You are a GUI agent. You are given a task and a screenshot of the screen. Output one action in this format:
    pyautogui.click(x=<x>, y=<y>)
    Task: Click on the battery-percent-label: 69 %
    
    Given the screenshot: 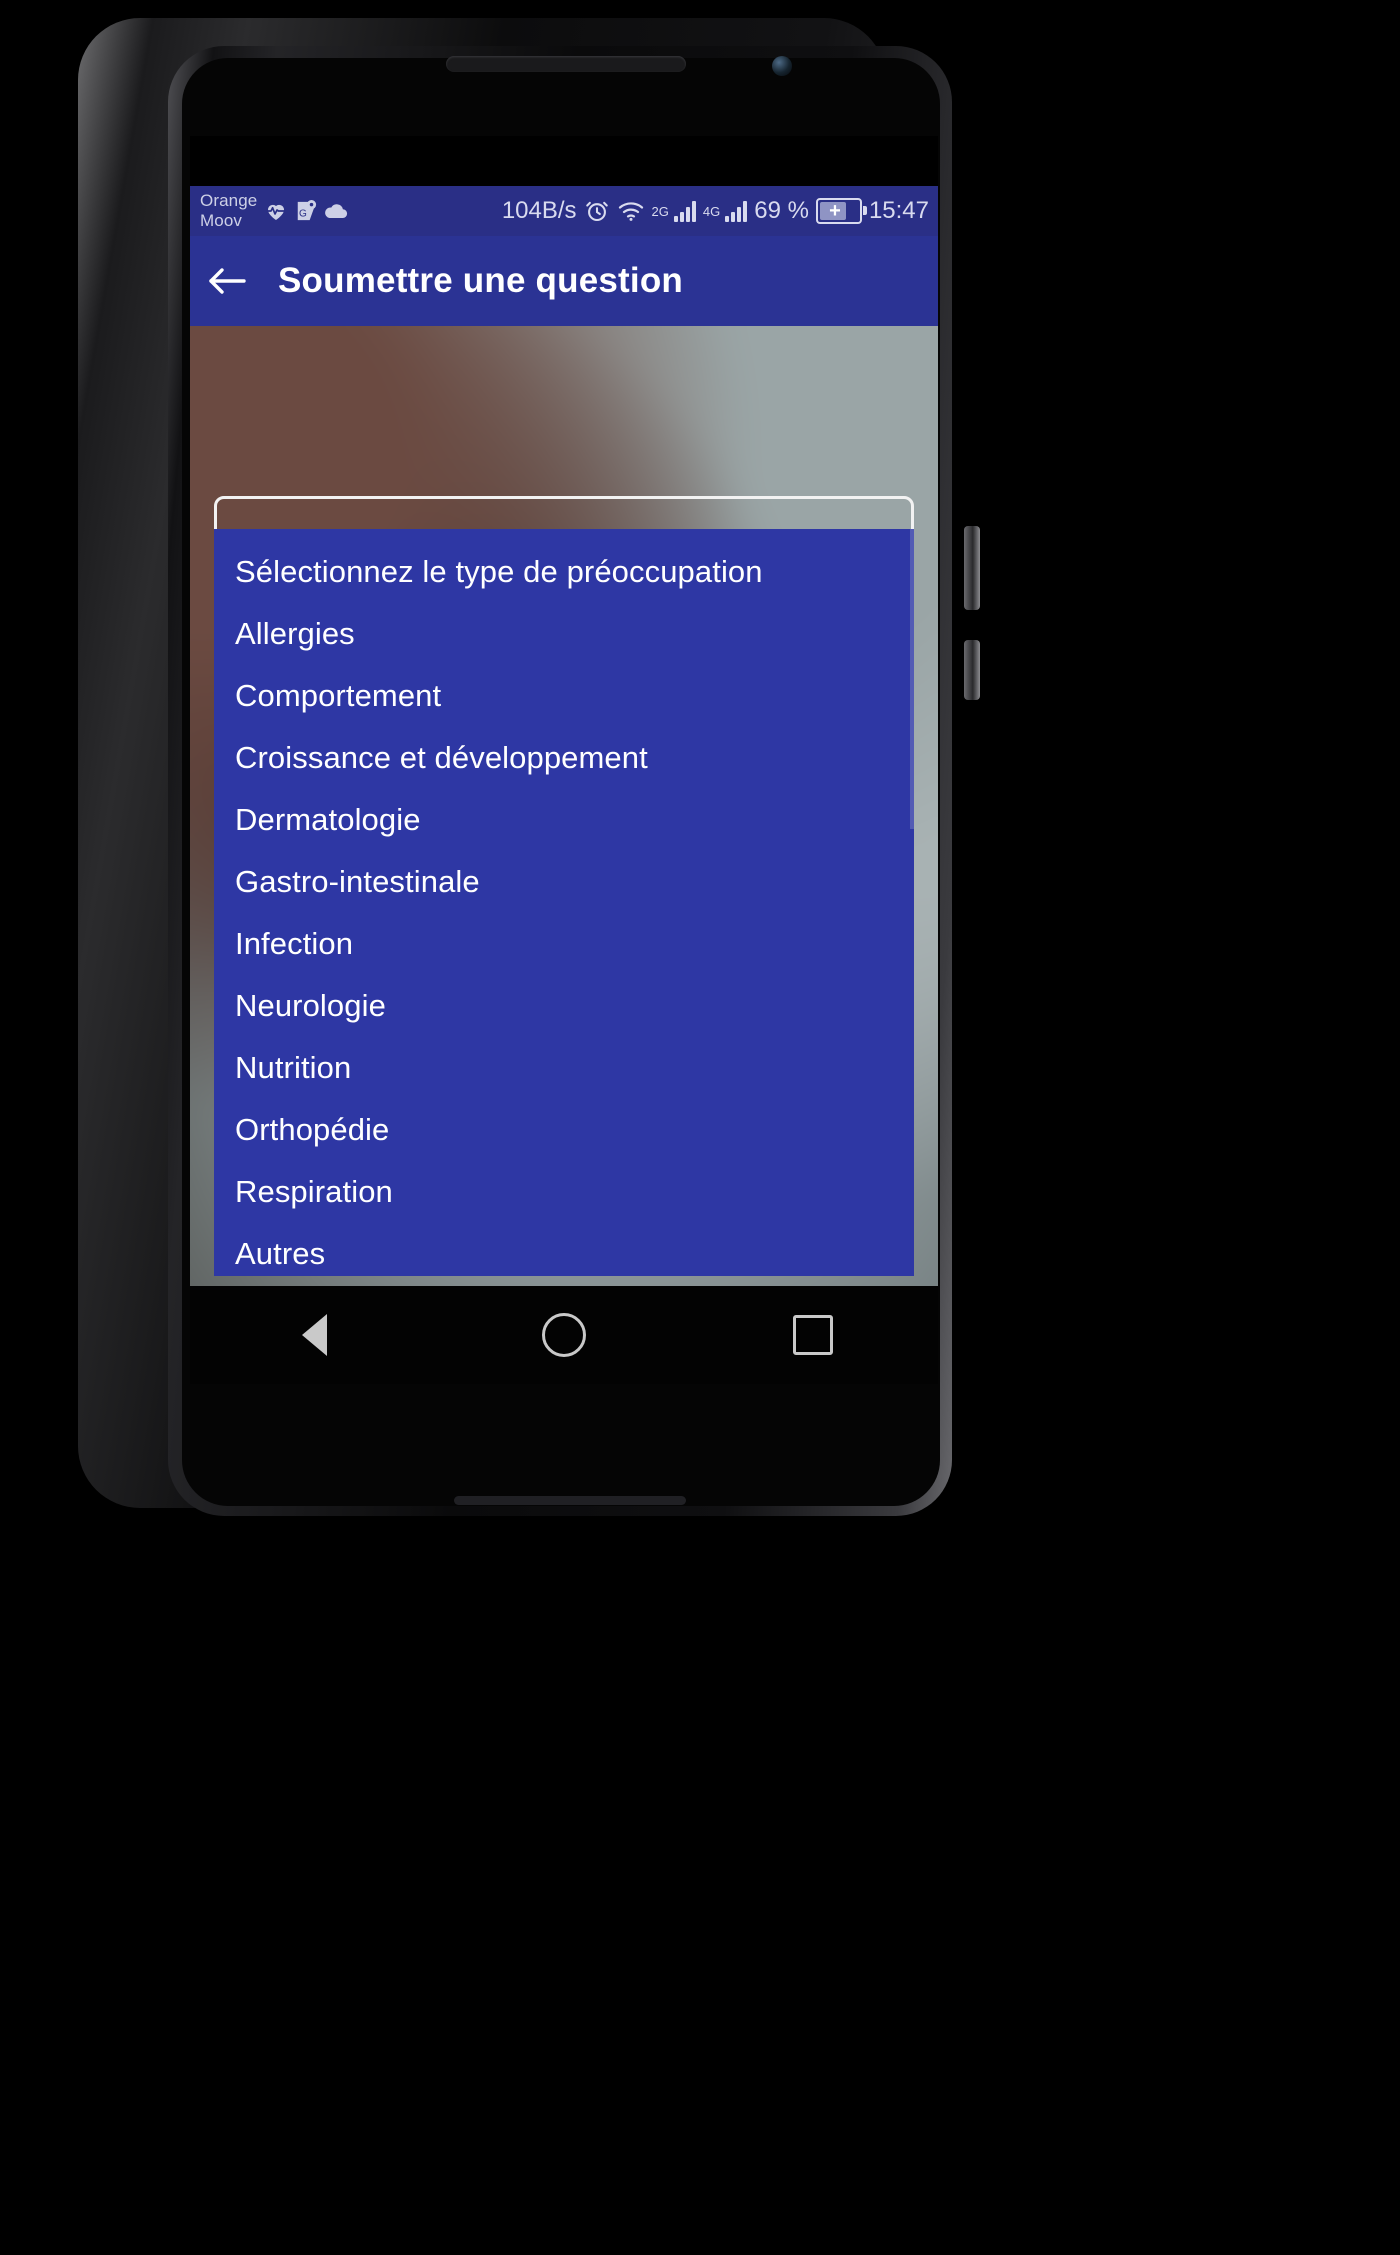 What is the action you would take?
    pyautogui.click(x=781, y=210)
    